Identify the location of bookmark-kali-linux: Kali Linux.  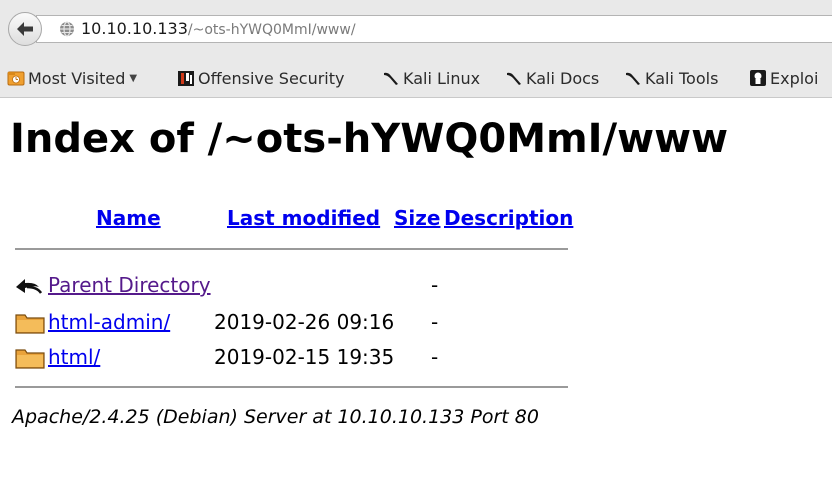
(431, 78).